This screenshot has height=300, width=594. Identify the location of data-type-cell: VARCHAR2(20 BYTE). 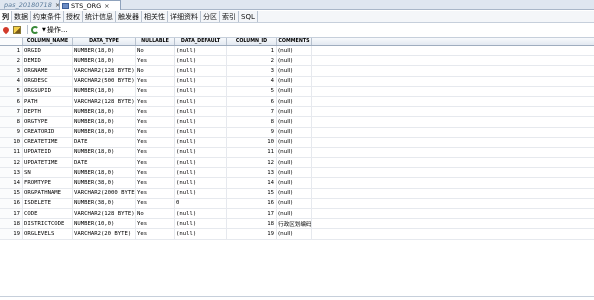
(104, 234).